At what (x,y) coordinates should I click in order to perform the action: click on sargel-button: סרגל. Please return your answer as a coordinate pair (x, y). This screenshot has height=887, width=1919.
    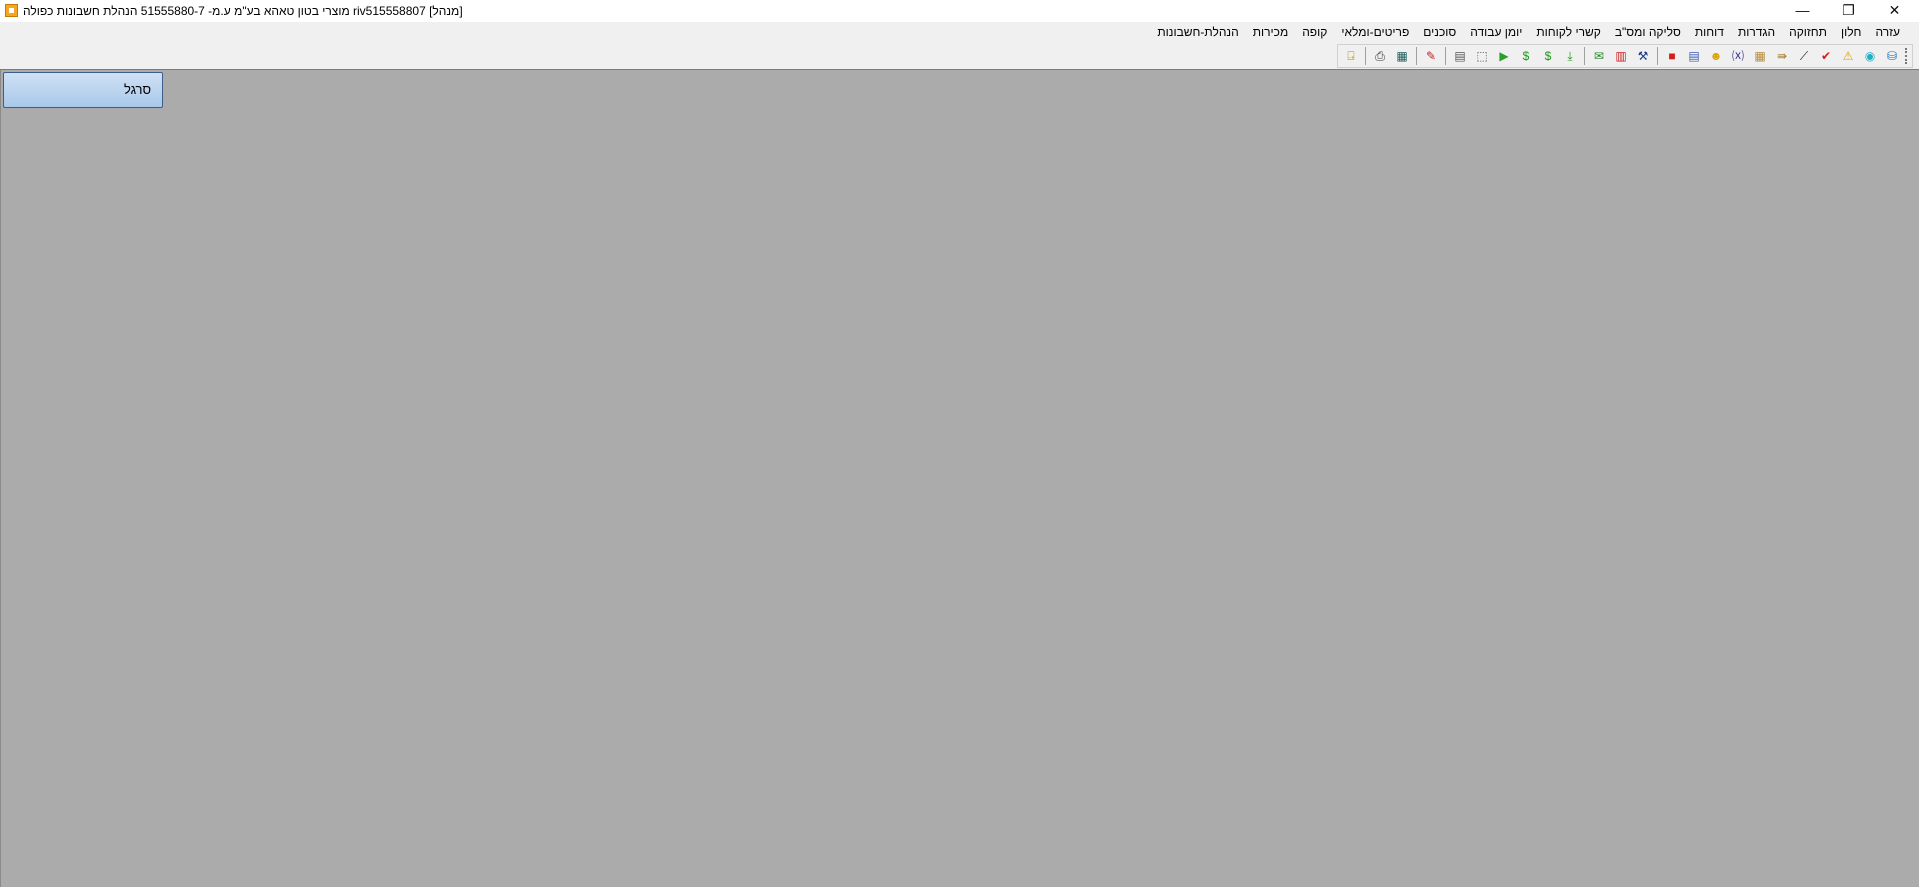
    Looking at the image, I should click on (83, 90).